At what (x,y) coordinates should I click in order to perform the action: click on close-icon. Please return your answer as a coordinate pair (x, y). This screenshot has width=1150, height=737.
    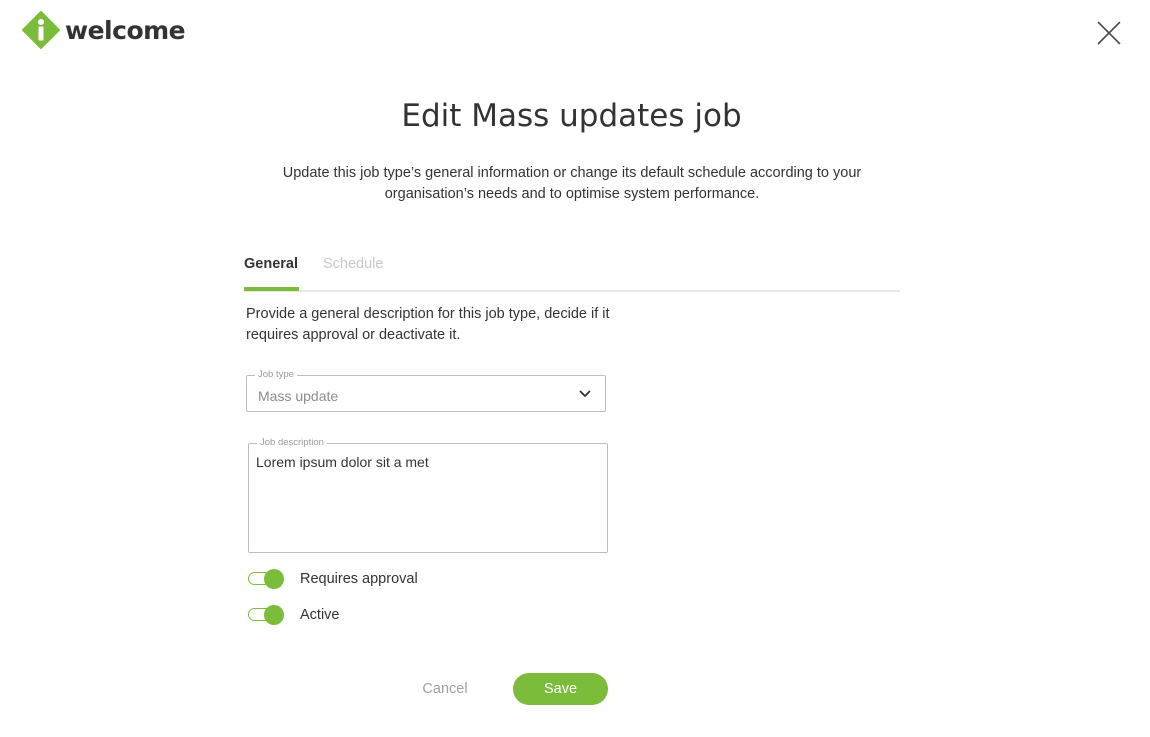
    Looking at the image, I should click on (1109, 33).